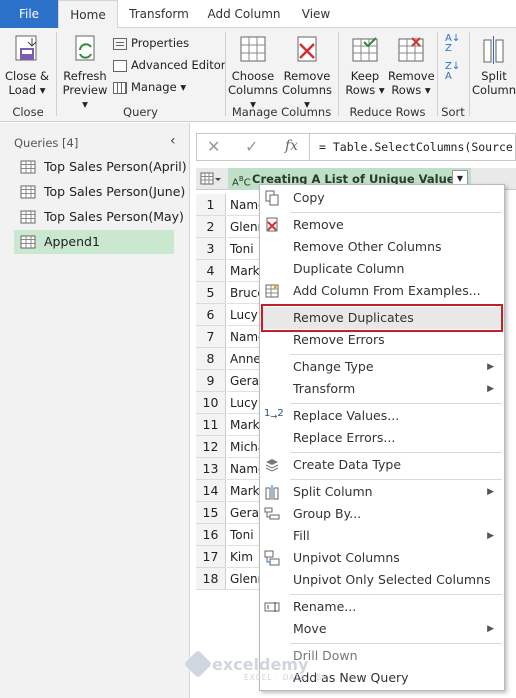 This screenshot has width=516, height=698. I want to click on tab-file: File, so click(29, 14).